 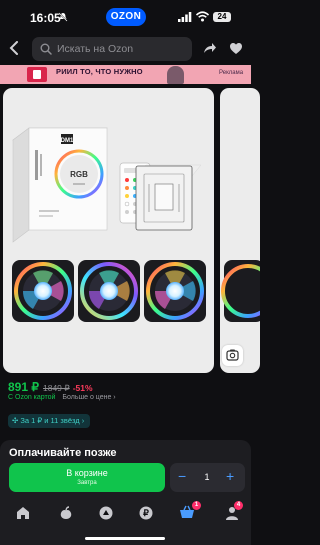 What do you see at coordinates (67, 141) in the screenshot?
I see `box-brand-text: DM1` at bounding box center [67, 141].